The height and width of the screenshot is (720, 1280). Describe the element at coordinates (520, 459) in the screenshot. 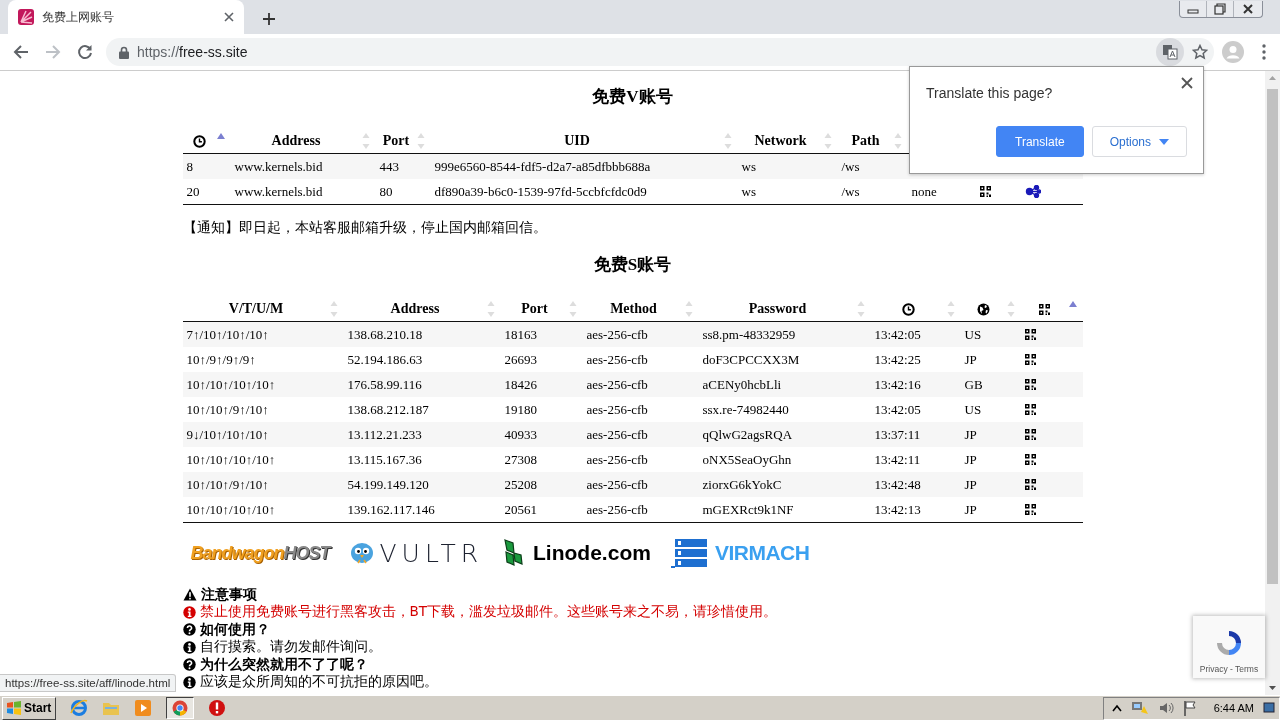

I see `table-cell: 27308` at that location.